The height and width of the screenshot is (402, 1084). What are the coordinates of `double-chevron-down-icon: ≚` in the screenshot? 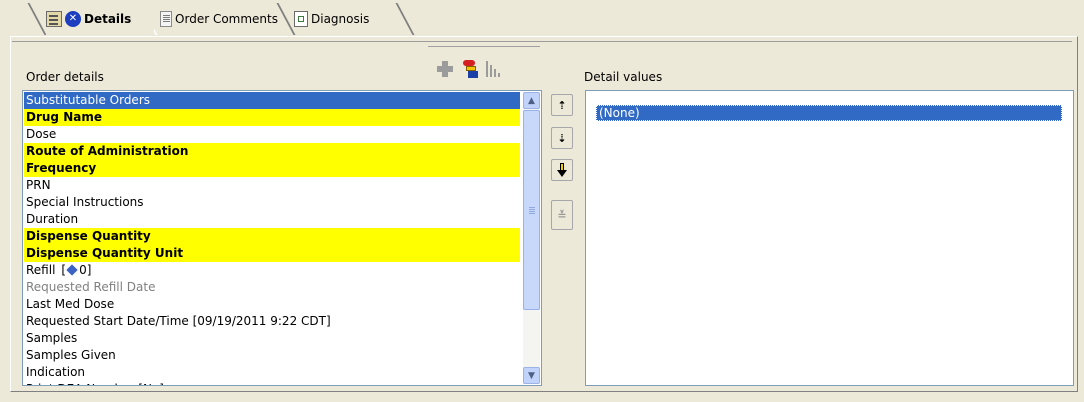 It's located at (562, 215).